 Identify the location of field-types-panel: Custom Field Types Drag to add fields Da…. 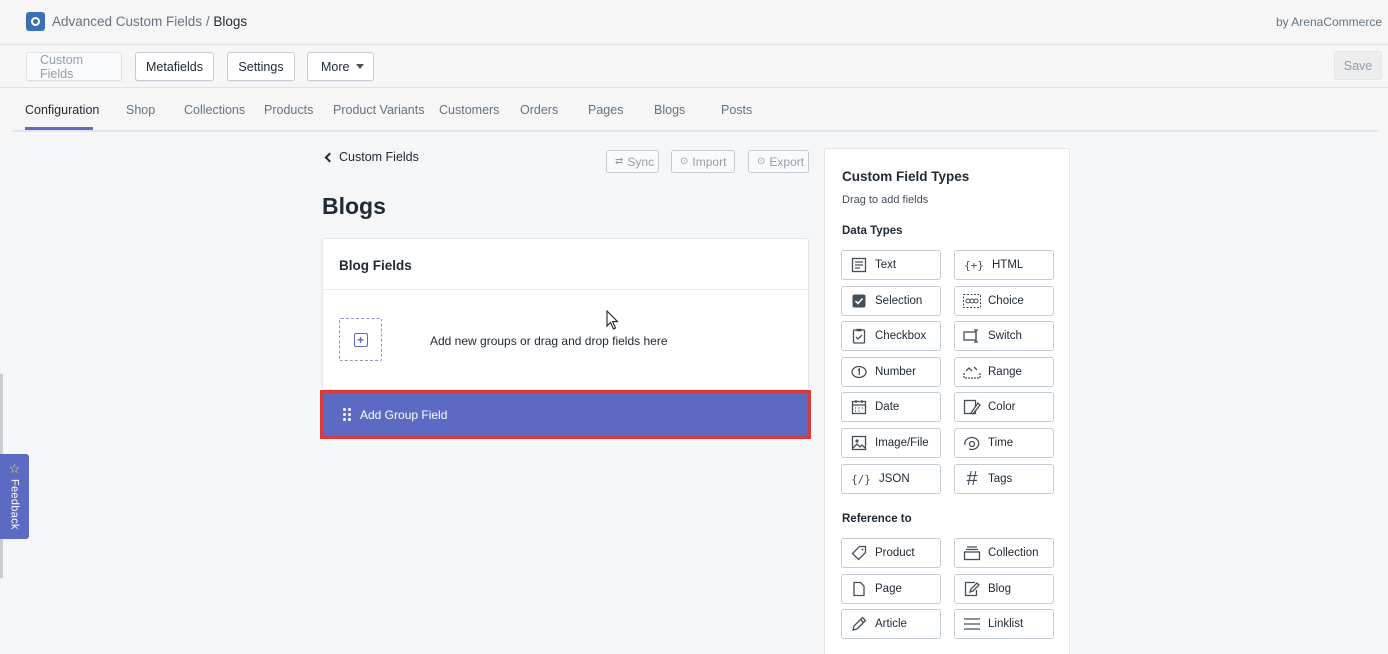
(947, 401).